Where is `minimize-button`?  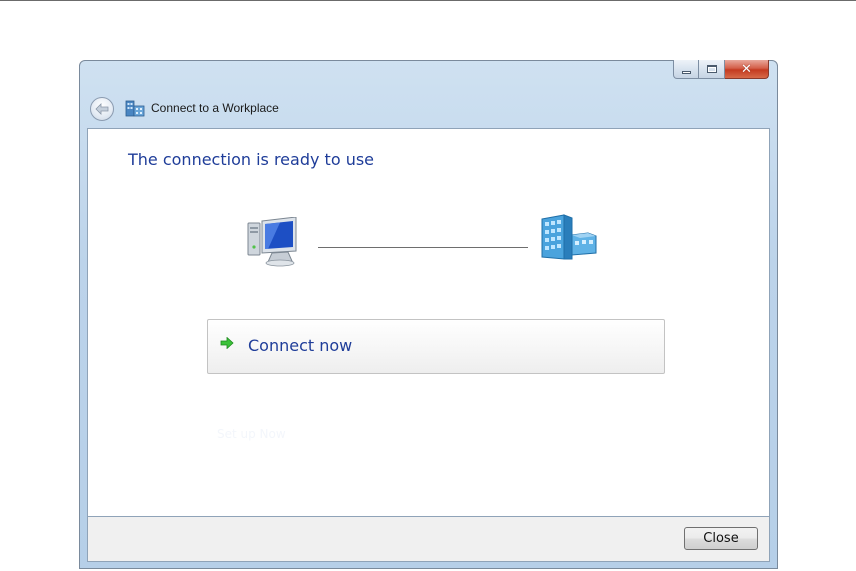 minimize-button is located at coordinates (686, 69).